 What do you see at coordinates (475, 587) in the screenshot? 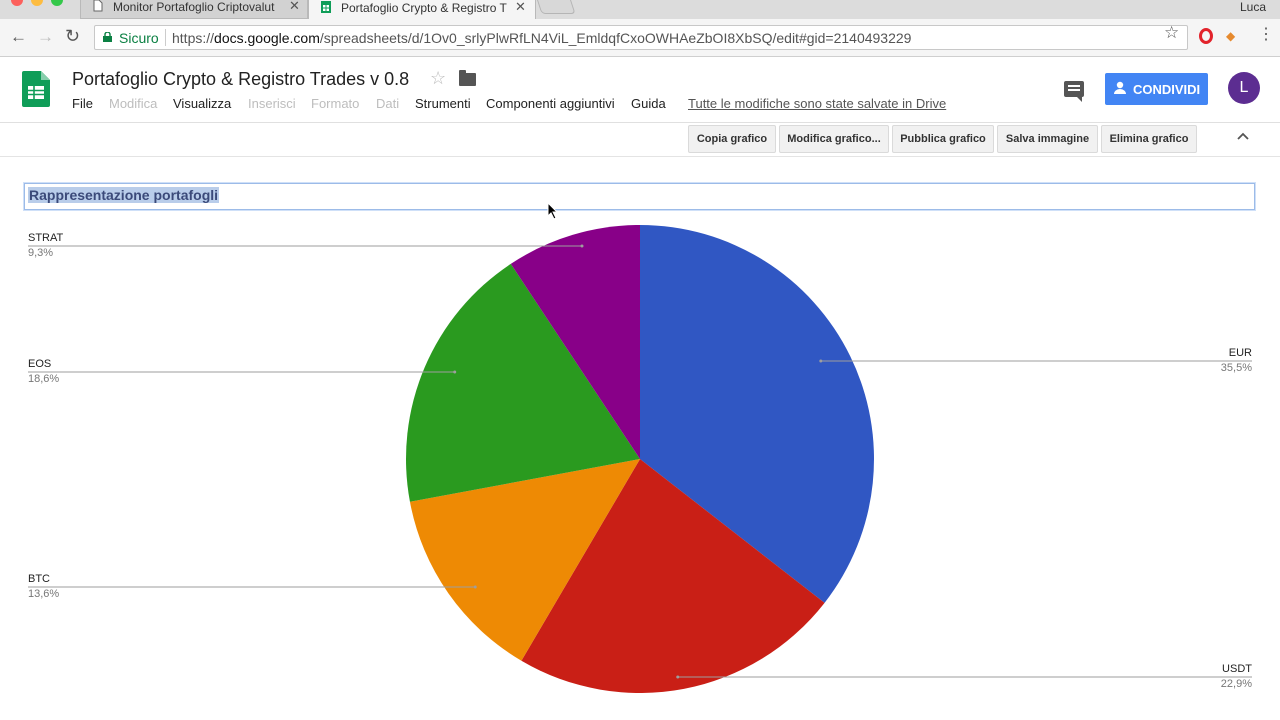
I see `leader-dot-btc` at bounding box center [475, 587].